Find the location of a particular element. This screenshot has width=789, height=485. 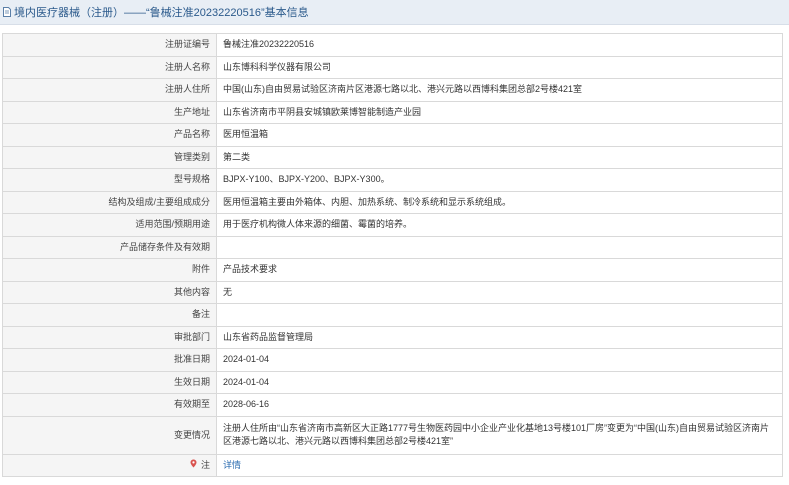

row-label: 变更情况 is located at coordinates (109, 435).